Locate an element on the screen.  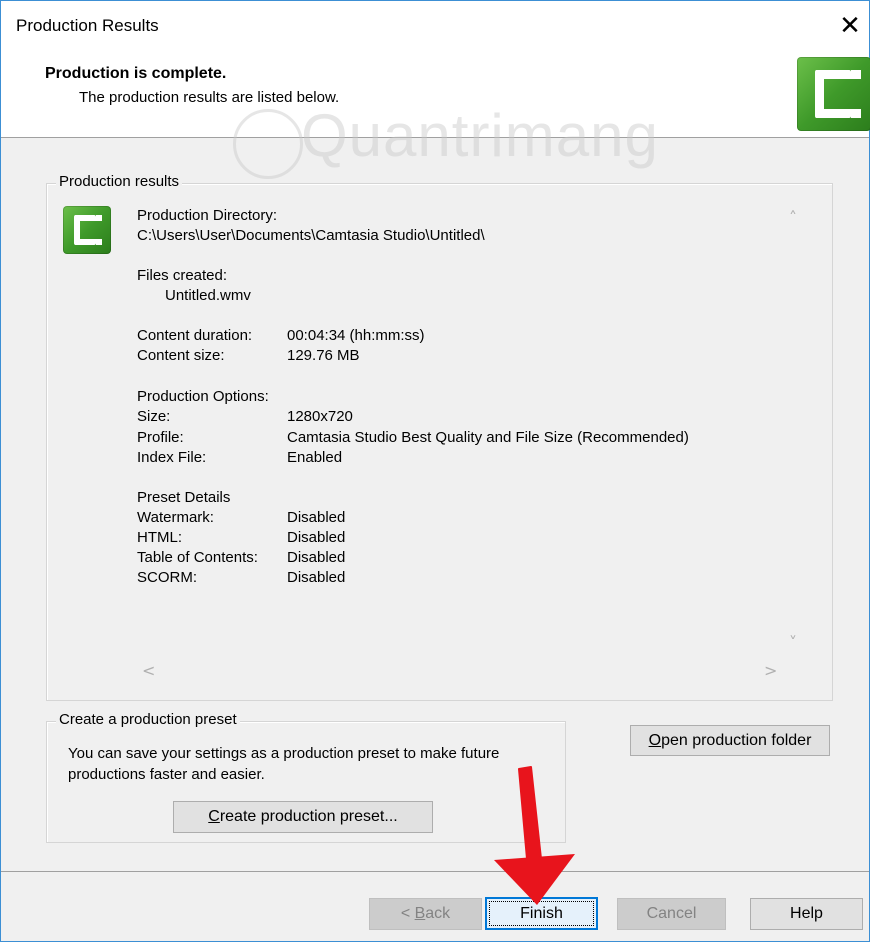
cancel-label: Cancel is located at coordinates (671, 913).